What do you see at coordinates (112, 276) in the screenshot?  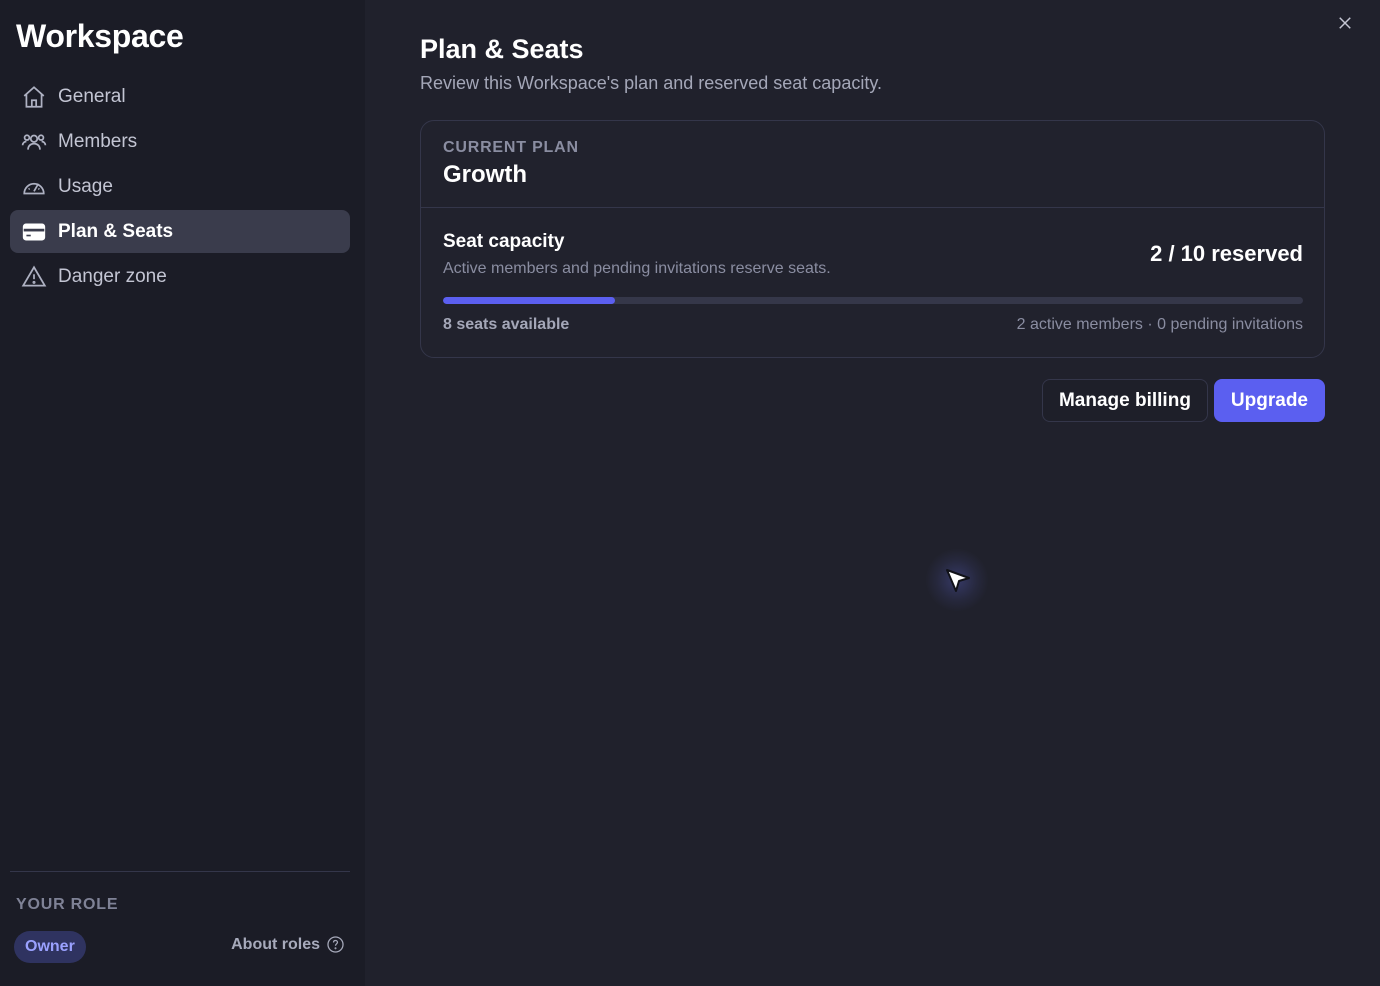 I see `sidebar-item-label: Danger zone` at bounding box center [112, 276].